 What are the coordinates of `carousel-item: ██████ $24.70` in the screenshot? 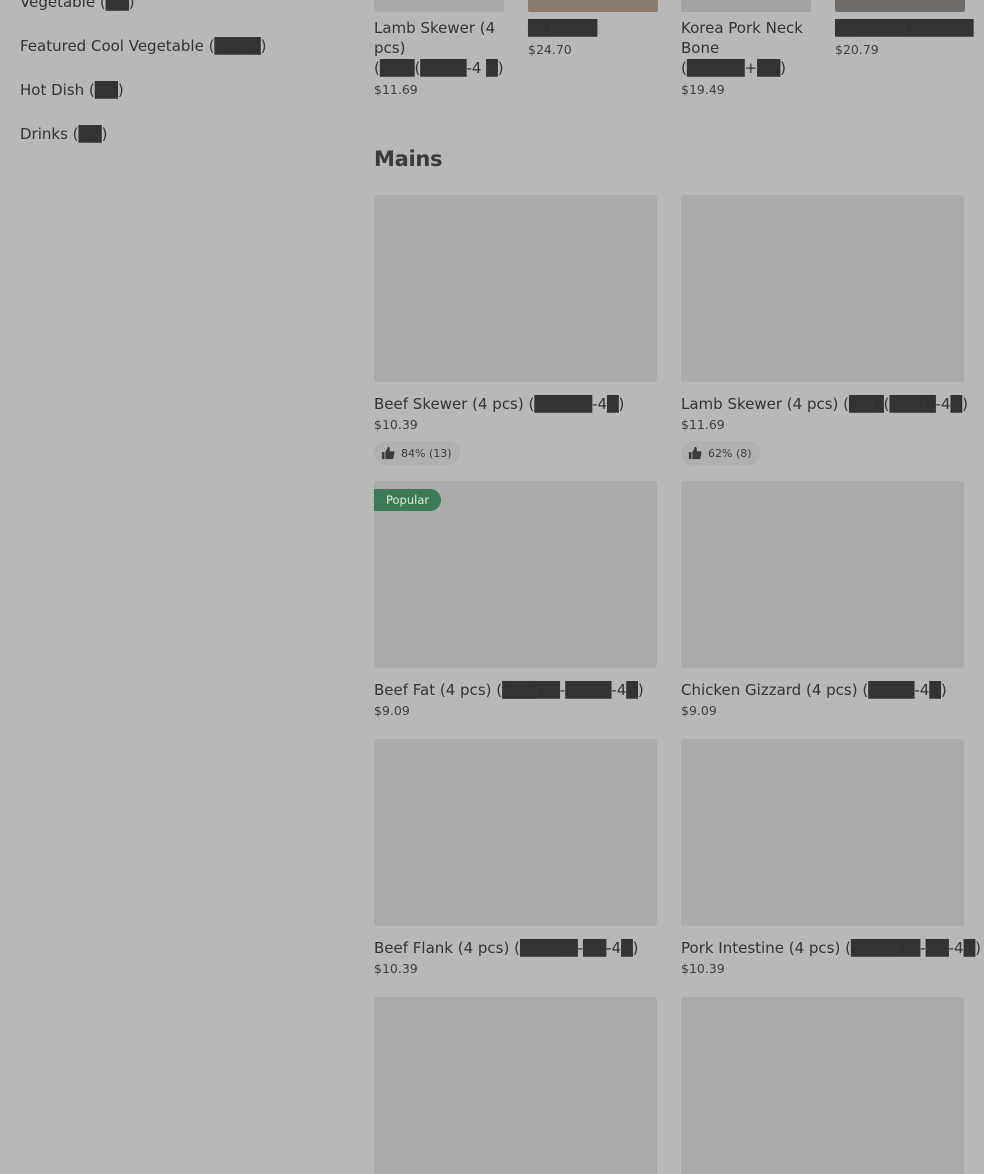 It's located at (593, 28).